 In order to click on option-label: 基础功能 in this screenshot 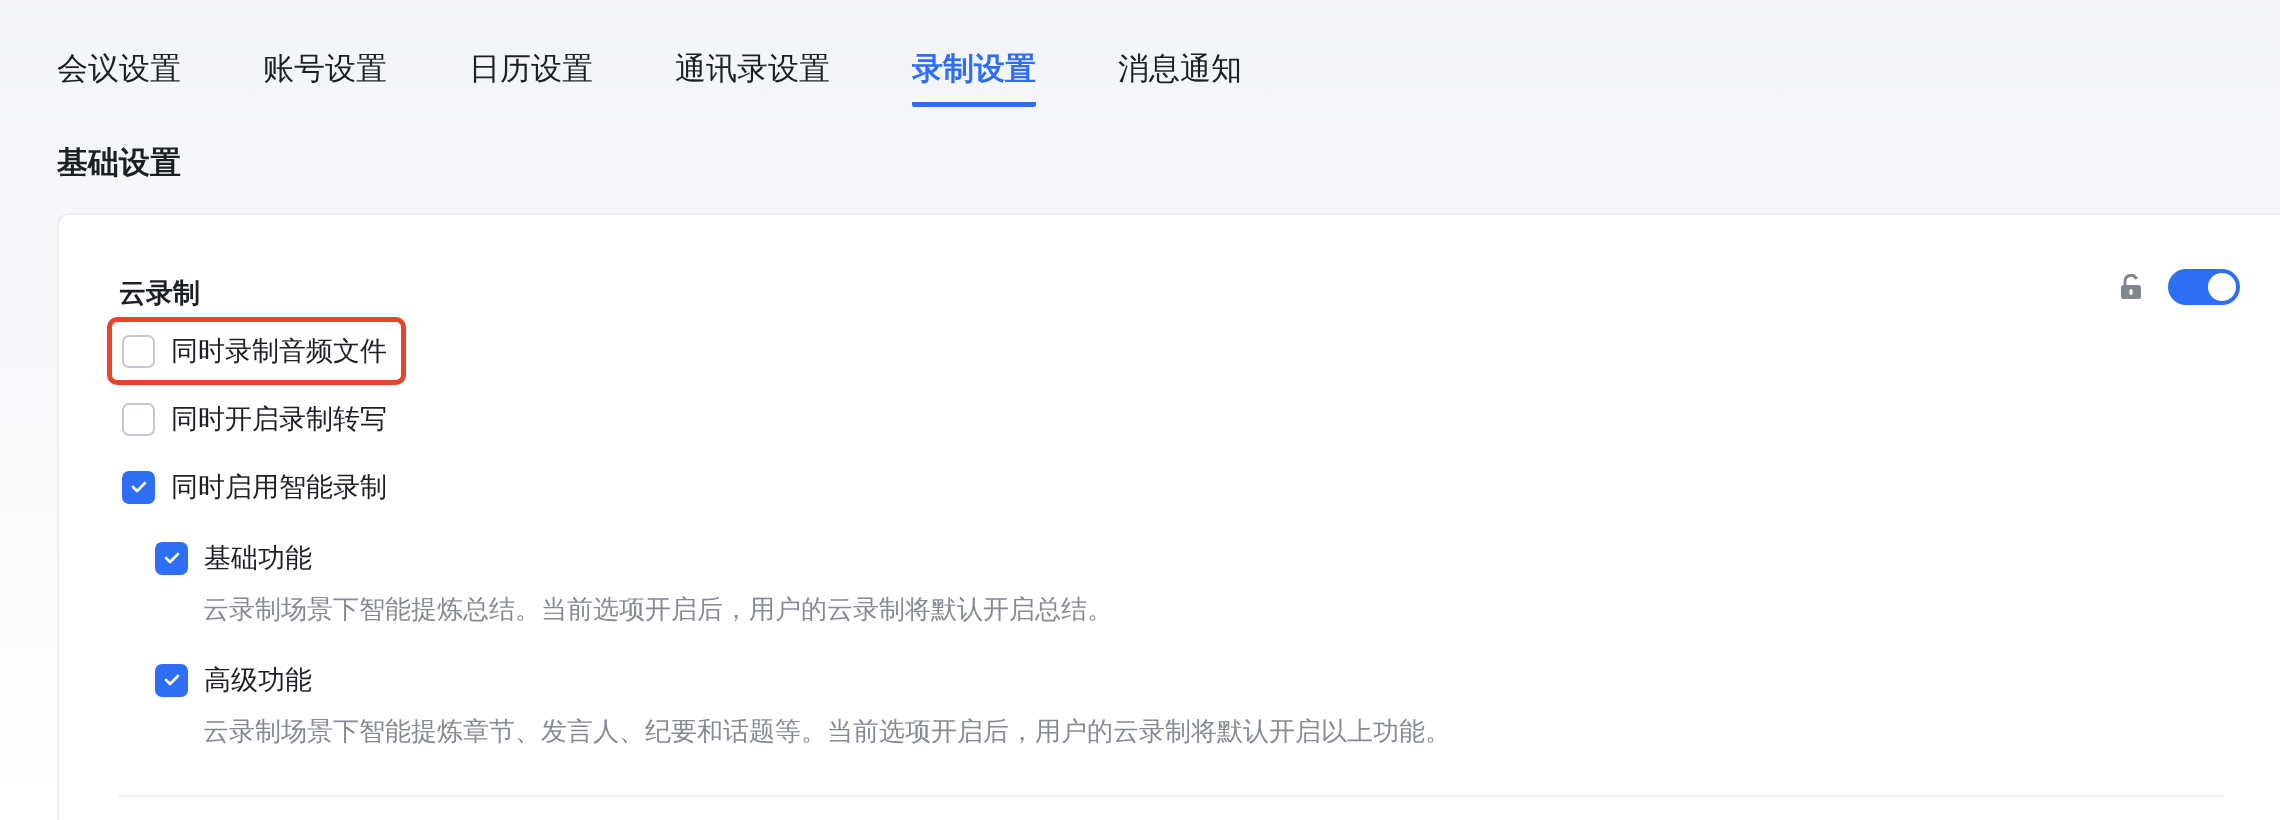, I will do `click(258, 558)`.